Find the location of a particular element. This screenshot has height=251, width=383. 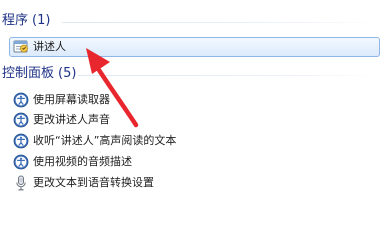

control-panel-section-header: 控制面板 (5) is located at coordinates (39, 74).